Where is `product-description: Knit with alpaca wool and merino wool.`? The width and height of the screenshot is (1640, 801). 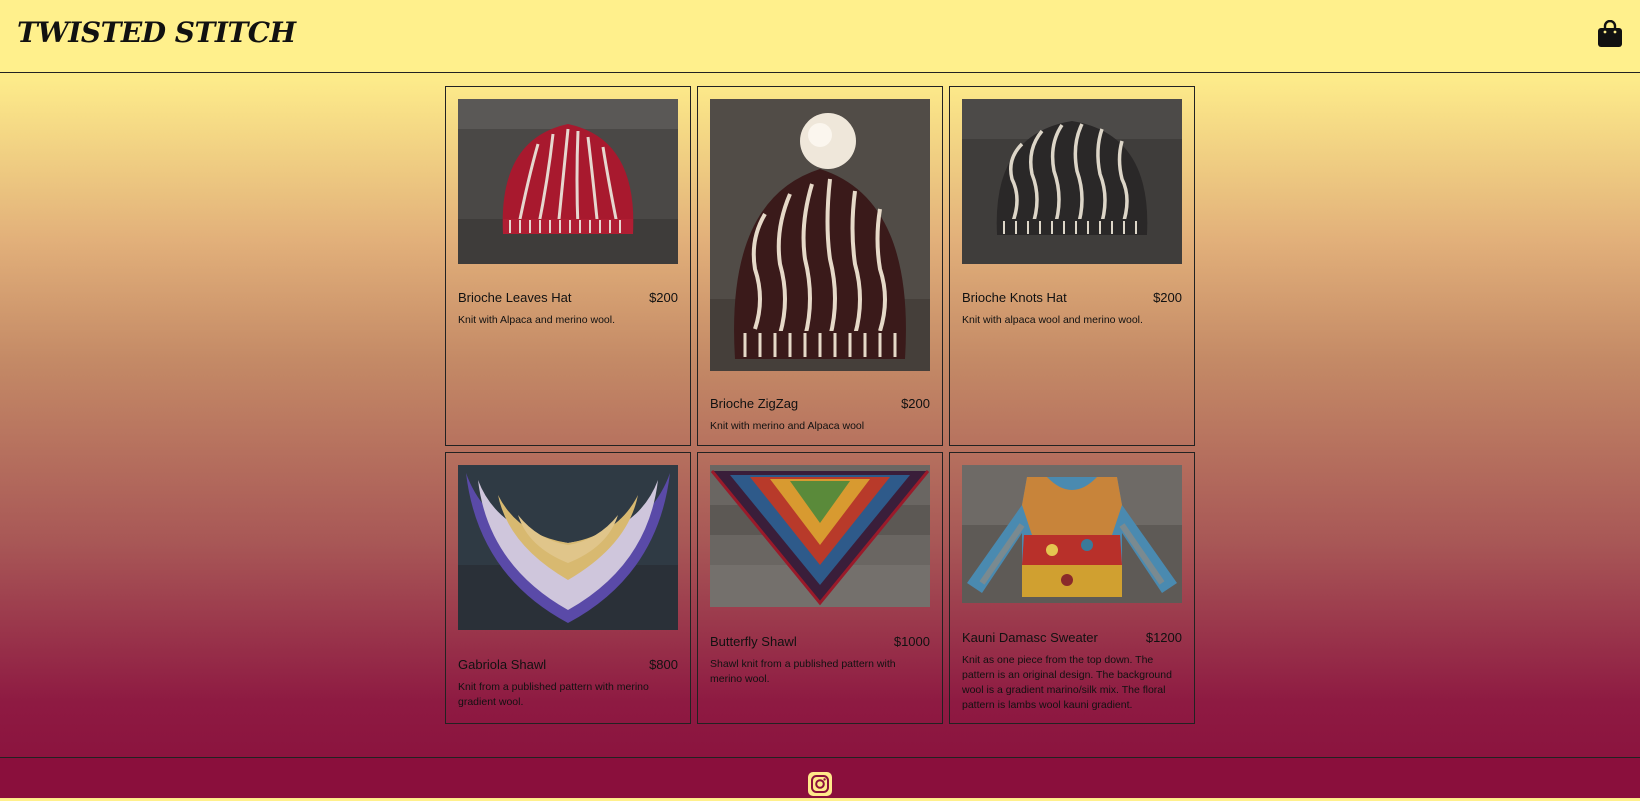
product-description: Knit with alpaca wool and merino wool. is located at coordinates (1052, 320).